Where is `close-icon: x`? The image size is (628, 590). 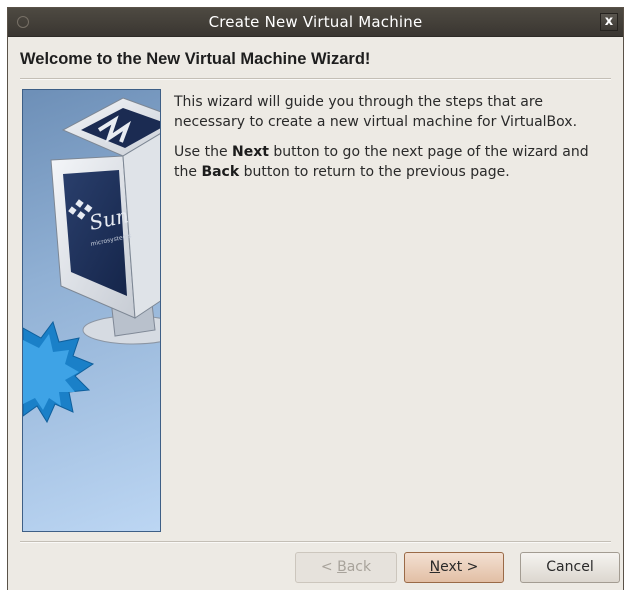
close-icon: x is located at coordinates (609, 22).